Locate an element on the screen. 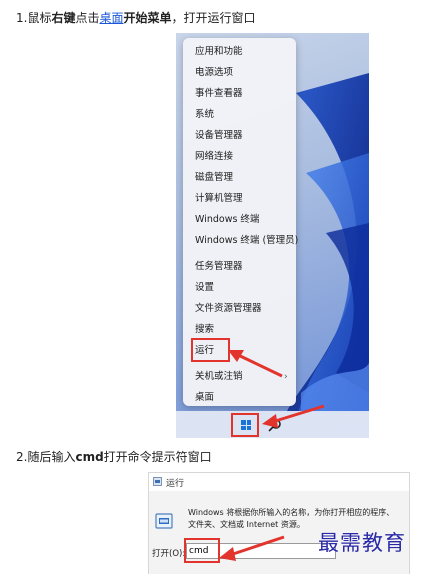 The width and height of the screenshot is (440, 574). menu-item-windows-terminal: Windows 终端 is located at coordinates (227, 220).